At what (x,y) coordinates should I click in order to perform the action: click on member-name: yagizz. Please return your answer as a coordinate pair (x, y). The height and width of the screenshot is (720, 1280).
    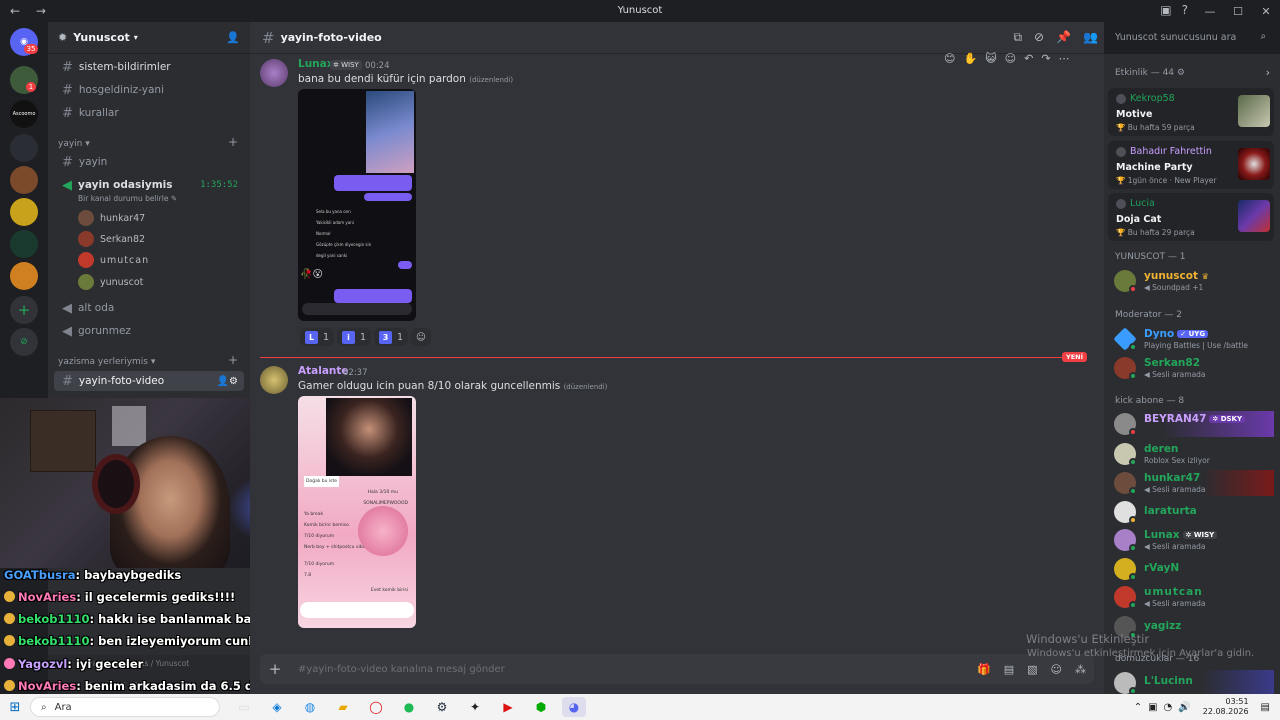
    Looking at the image, I should click on (1163, 626).